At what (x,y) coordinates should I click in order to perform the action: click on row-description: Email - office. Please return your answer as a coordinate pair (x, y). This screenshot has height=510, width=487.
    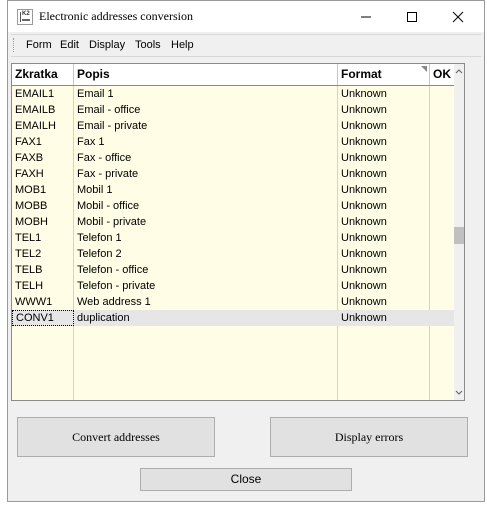
    Looking at the image, I should click on (206, 110).